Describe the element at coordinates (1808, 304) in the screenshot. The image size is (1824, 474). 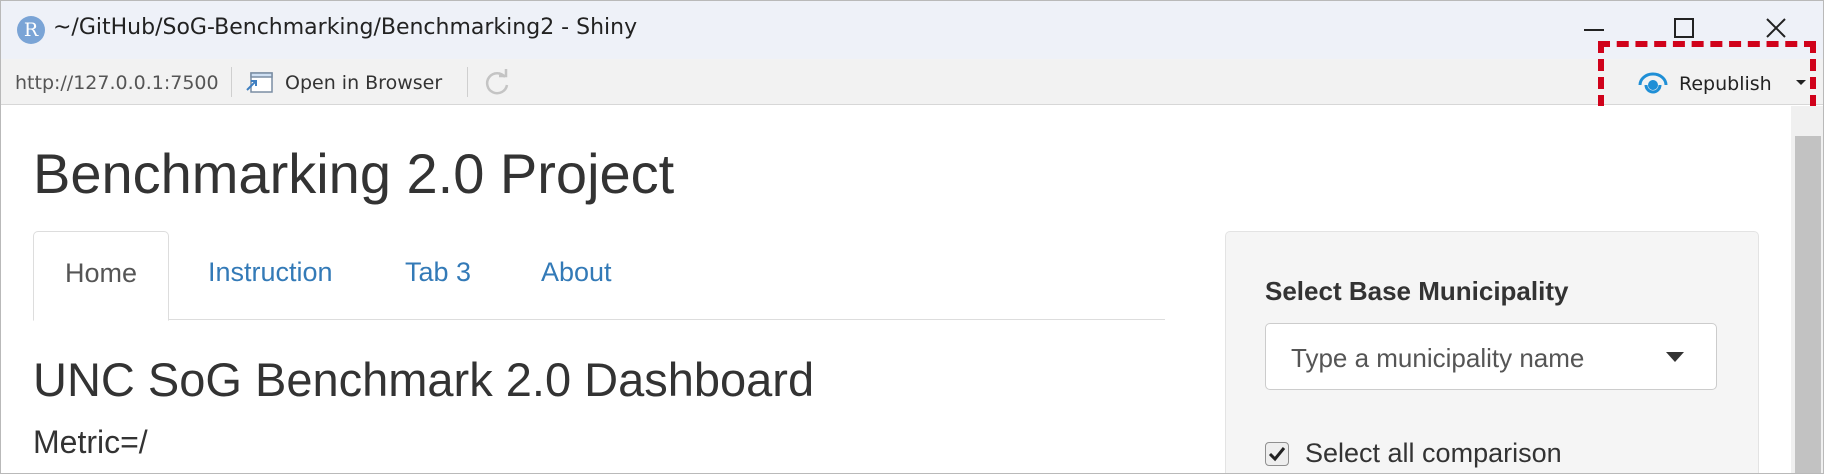
I see `scrollbar-thumb` at that location.